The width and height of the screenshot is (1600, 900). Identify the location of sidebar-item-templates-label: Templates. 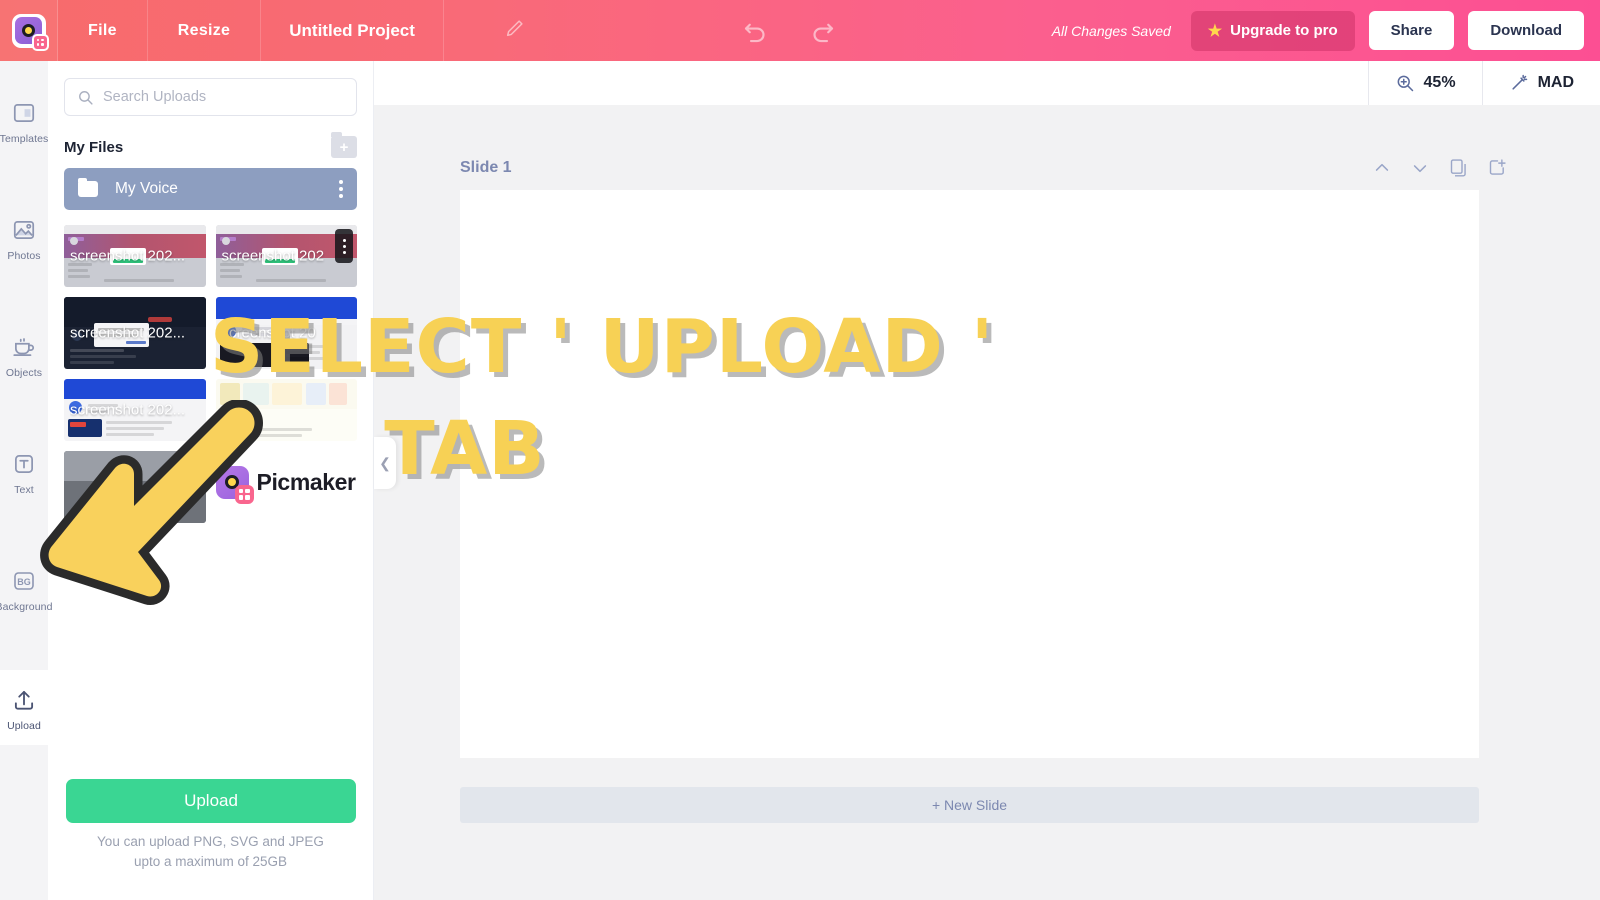
(24, 139).